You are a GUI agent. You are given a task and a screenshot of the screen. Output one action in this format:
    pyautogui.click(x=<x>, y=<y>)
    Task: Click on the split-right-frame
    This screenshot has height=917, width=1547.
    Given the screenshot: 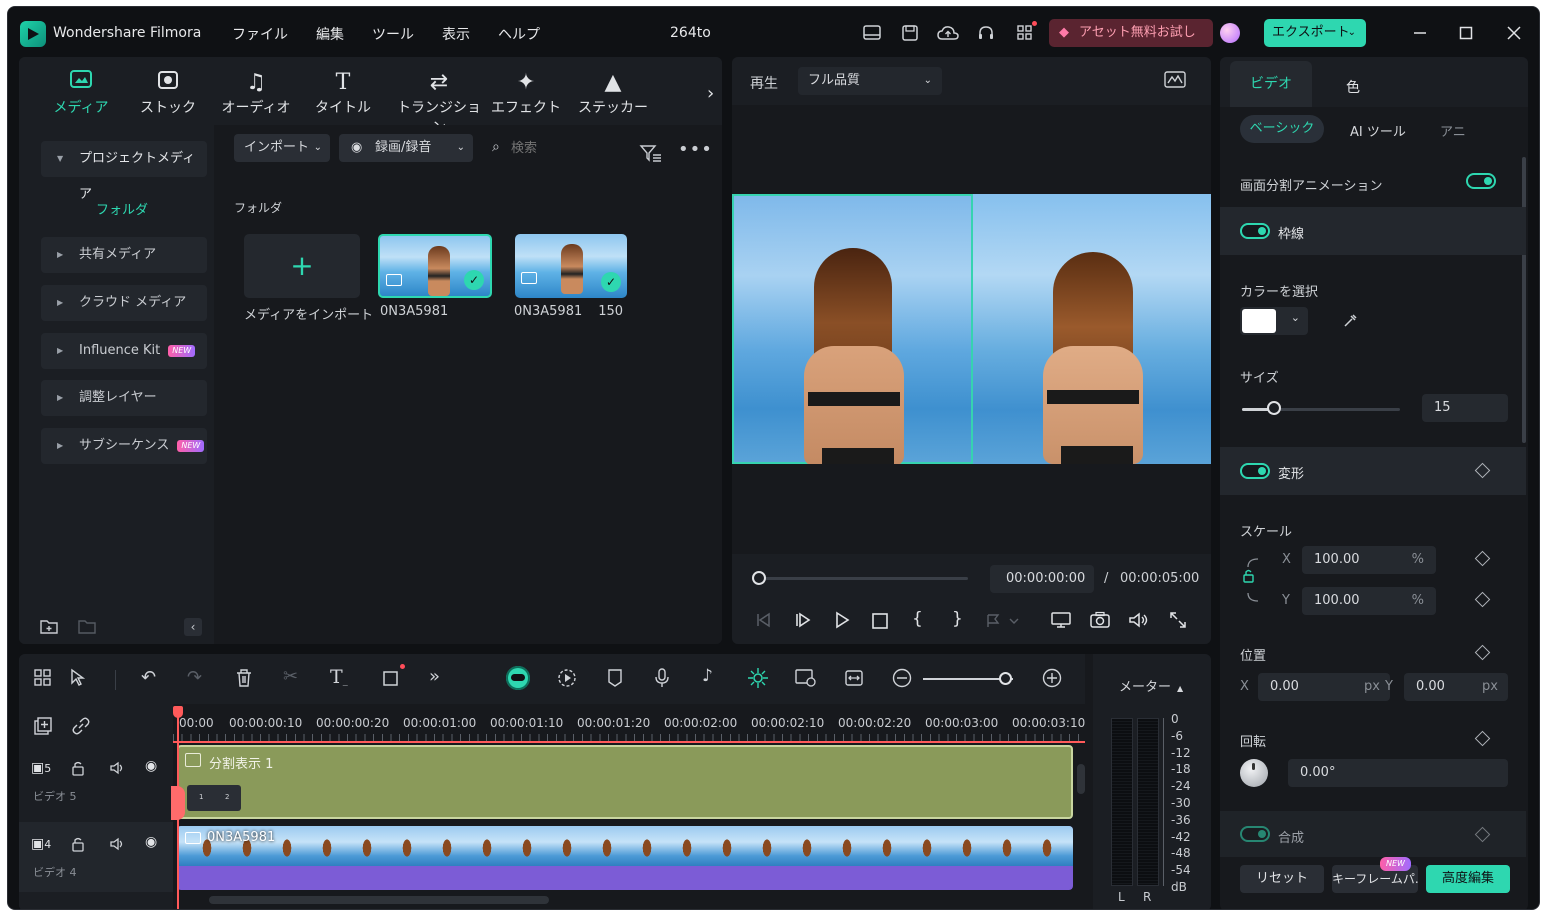 What is the action you would take?
    pyautogui.click(x=1092, y=329)
    